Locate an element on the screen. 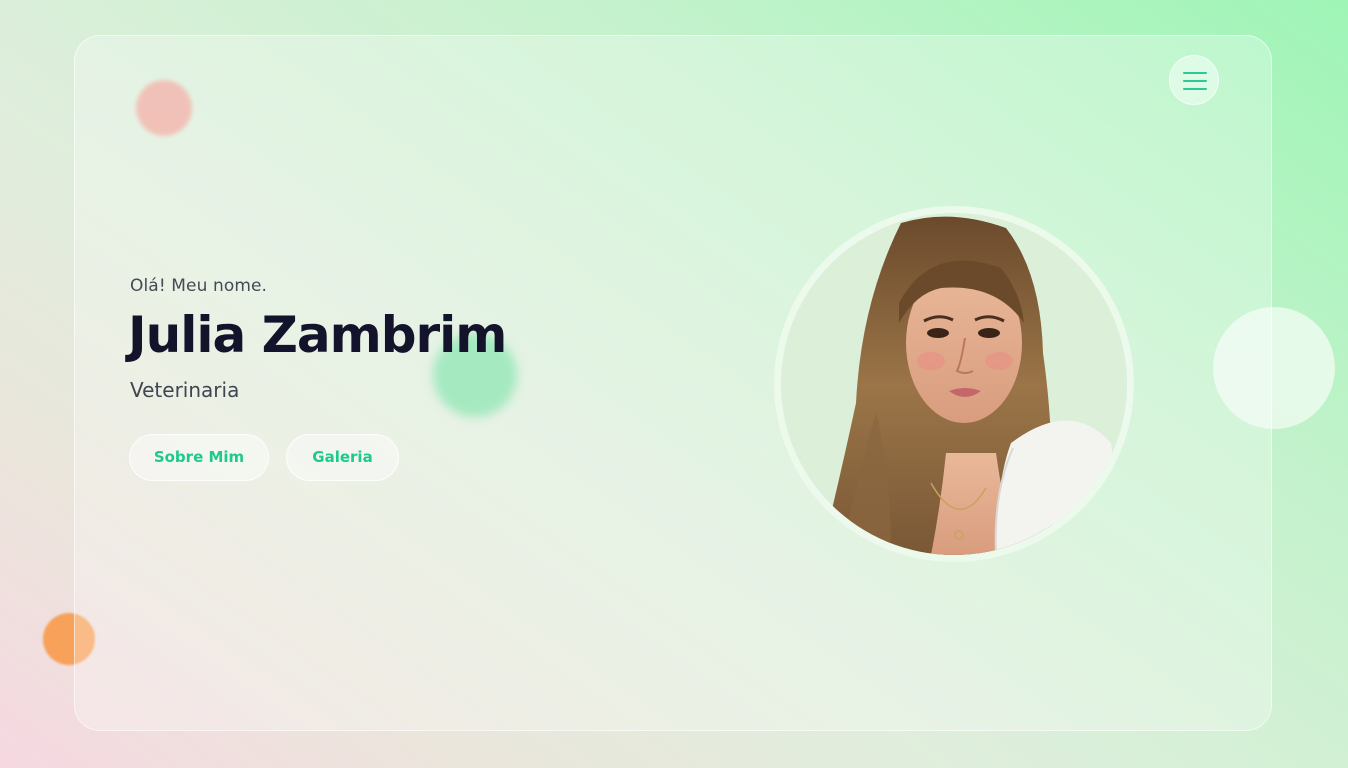 The image size is (1348, 768). profession-text: Veterinaria is located at coordinates (185, 390).